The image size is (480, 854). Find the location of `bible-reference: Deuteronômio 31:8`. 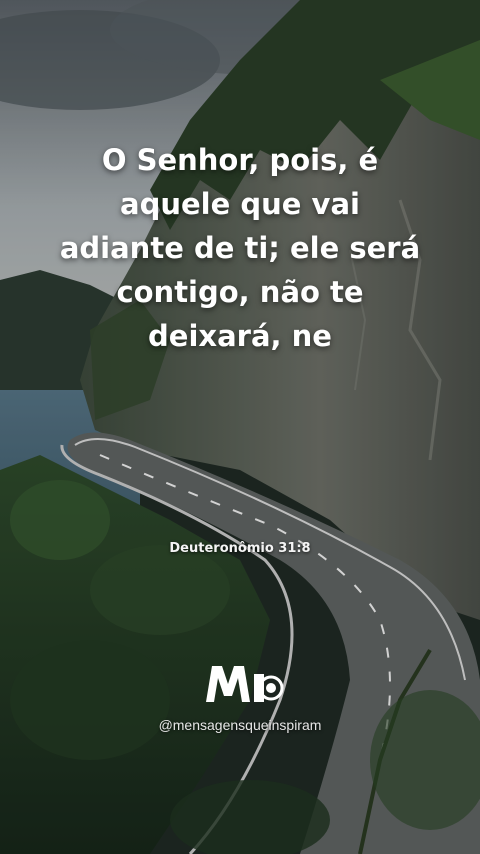

bible-reference: Deuteronômio 31:8 is located at coordinates (240, 548).